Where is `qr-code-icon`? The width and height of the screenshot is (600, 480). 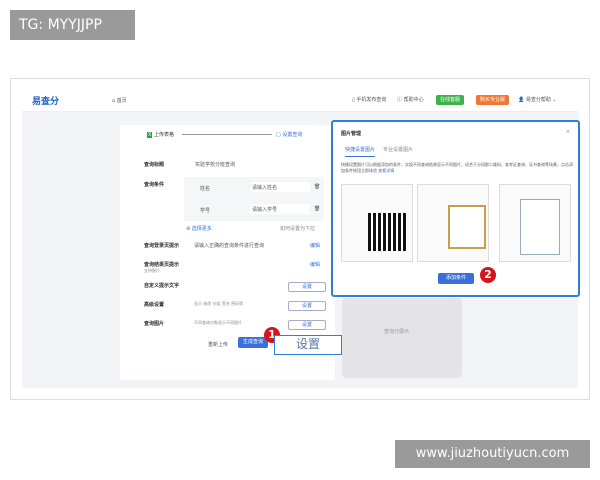
qr-code-icon is located at coordinates (387, 232).